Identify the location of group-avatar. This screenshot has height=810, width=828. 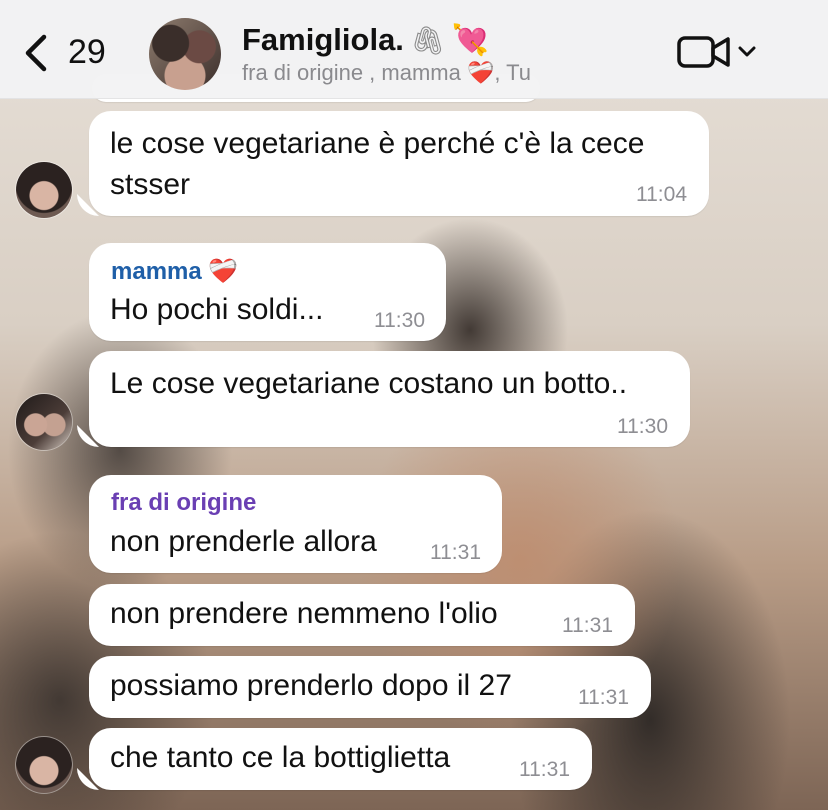
(185, 54).